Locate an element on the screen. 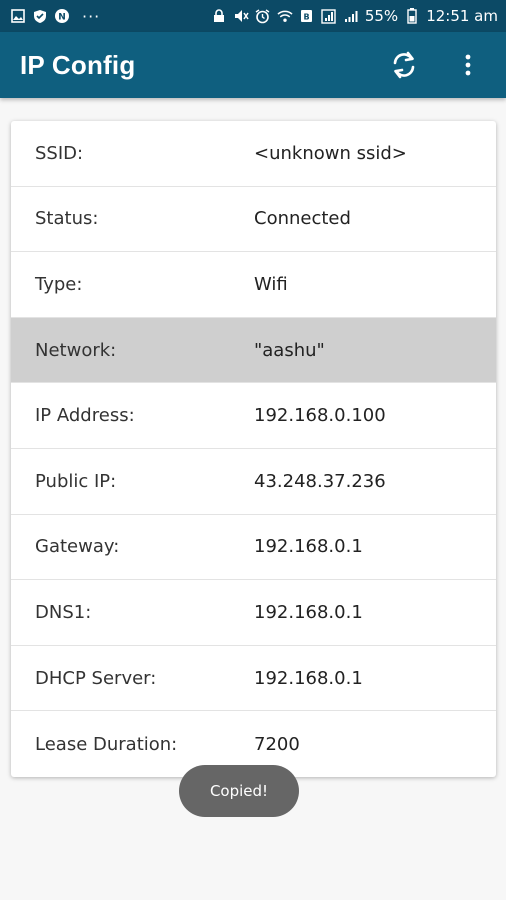 Image resolution: width=506 pixels, height=900 pixels. clock-time: 12:51 am is located at coordinates (462, 16).